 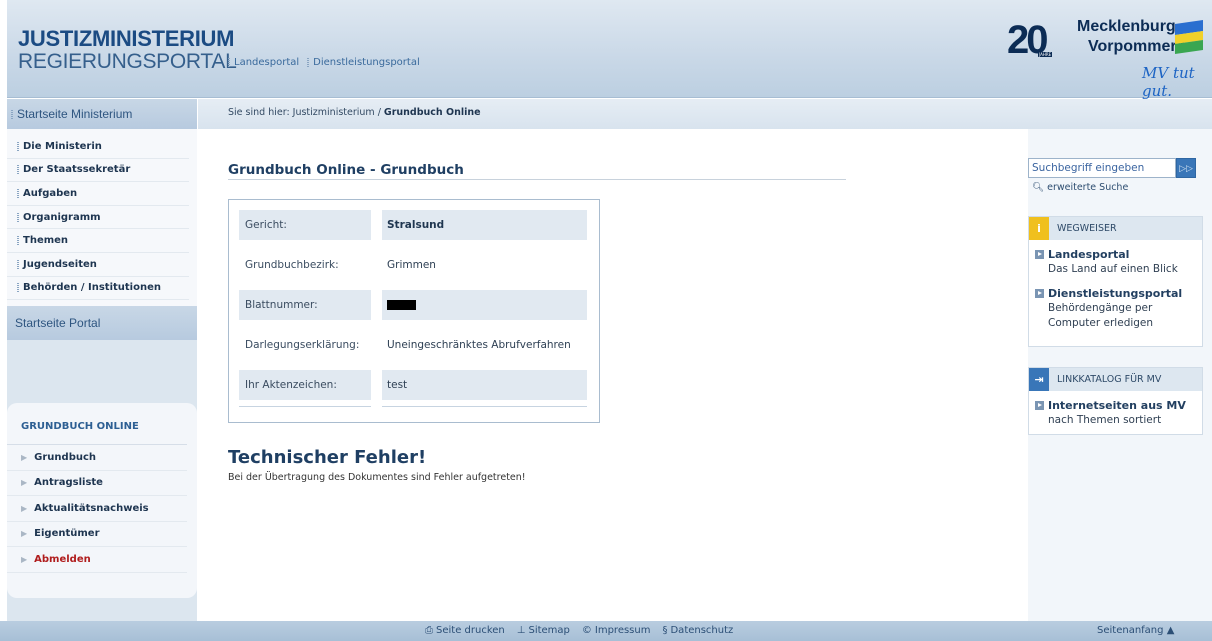 I want to click on topnav-dienstleistungsportal-link: Dienstleistungsportal, so click(x=363, y=62).